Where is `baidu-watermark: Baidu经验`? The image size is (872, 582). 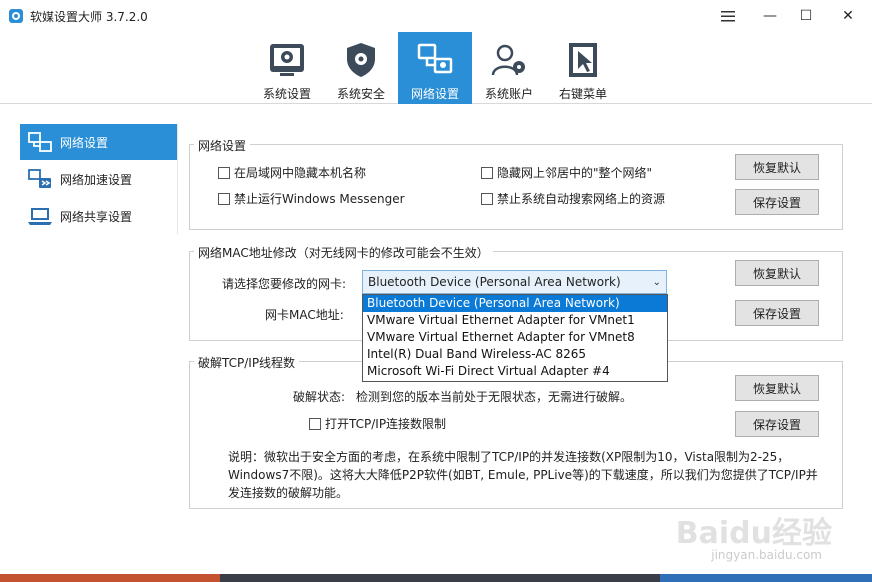
baidu-watermark: Baidu经验 is located at coordinates (753, 533).